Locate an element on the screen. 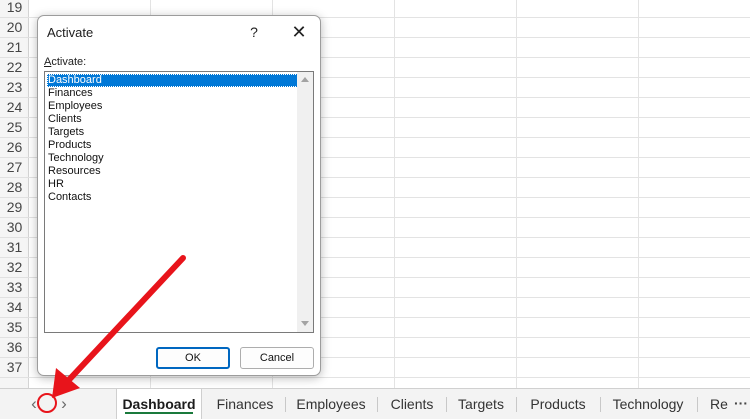  list-label-text: ctivate: is located at coordinates (69, 62).